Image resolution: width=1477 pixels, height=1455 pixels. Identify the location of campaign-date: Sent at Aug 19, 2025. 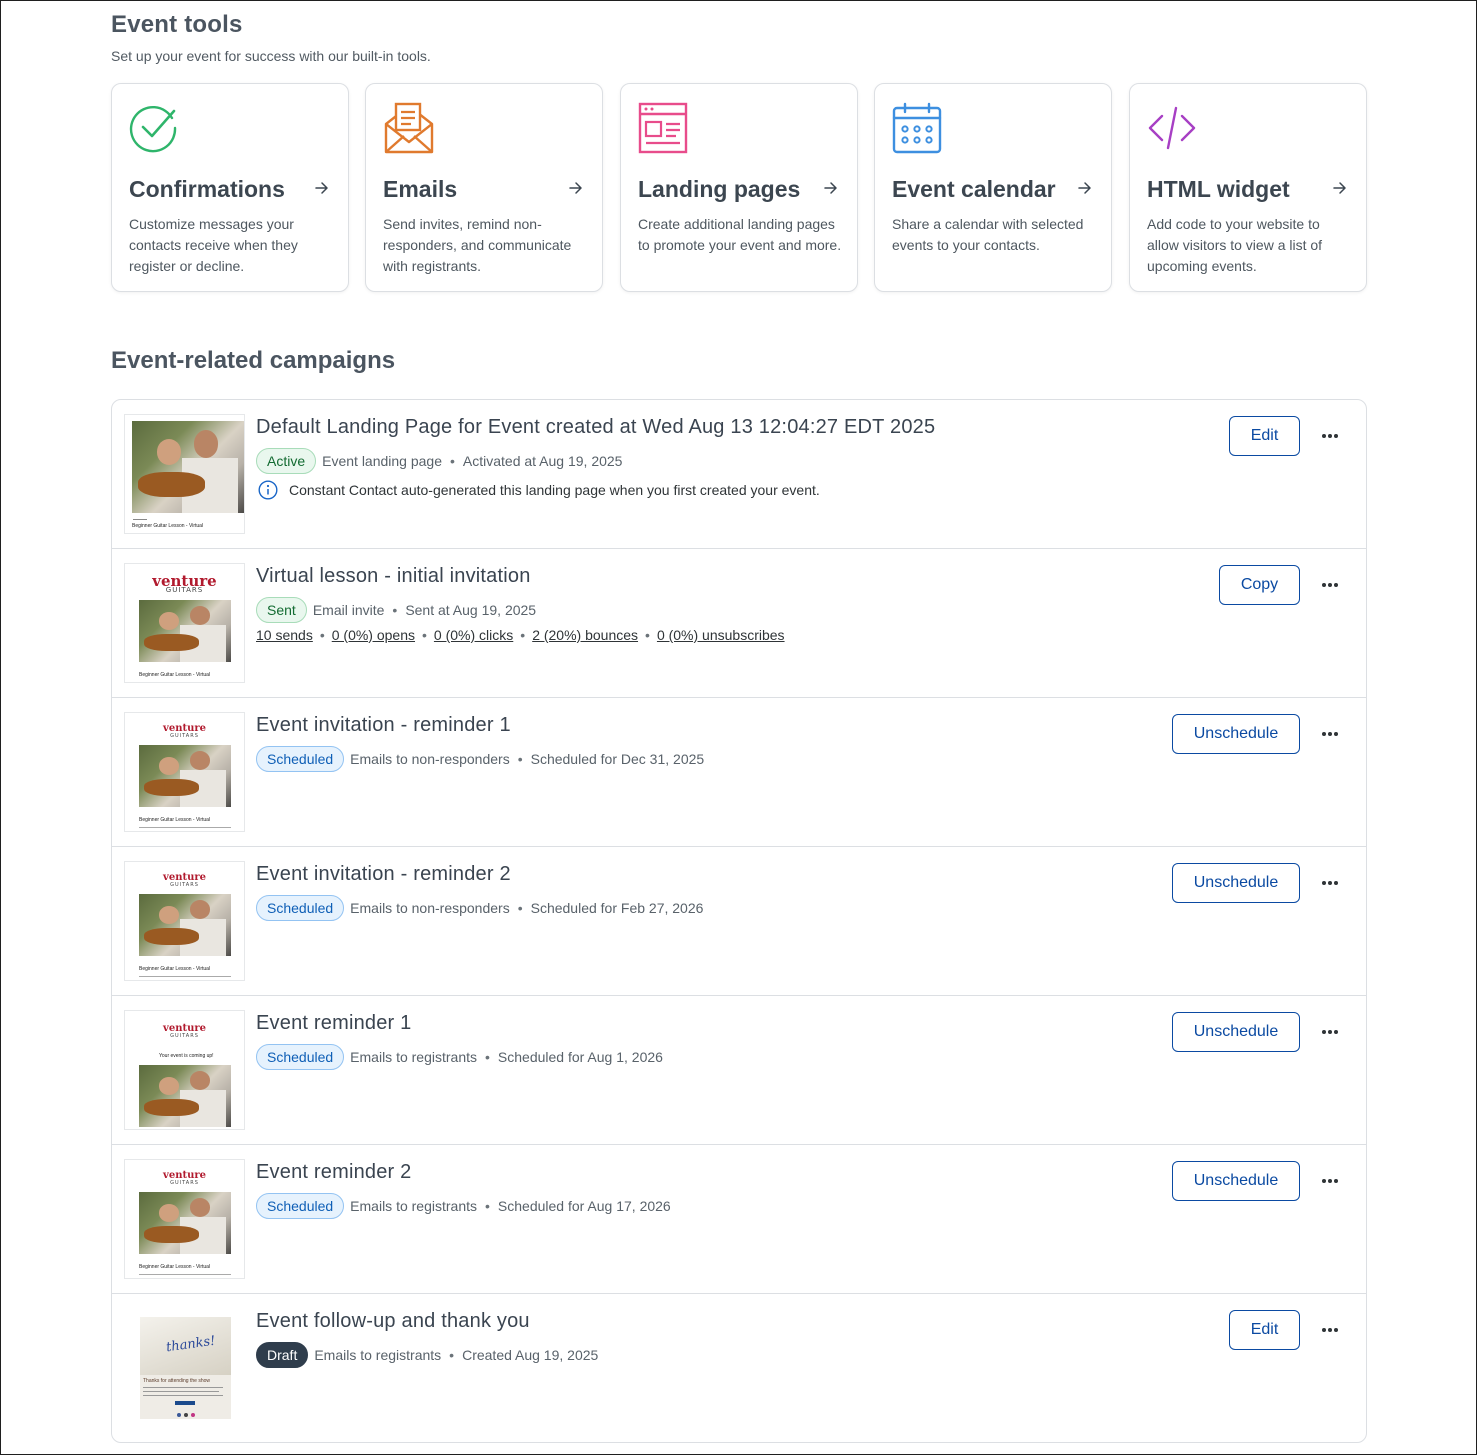
(471, 610).